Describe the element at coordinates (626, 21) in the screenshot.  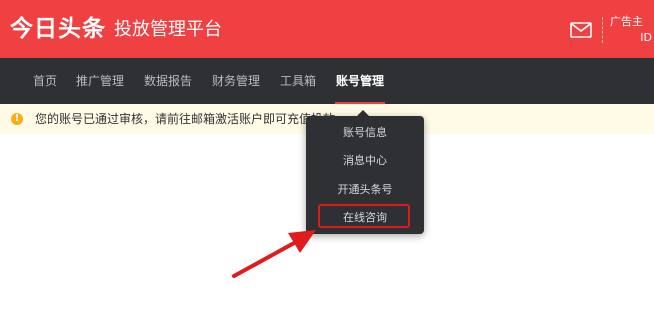
I see `account-label: 广告主` at that location.